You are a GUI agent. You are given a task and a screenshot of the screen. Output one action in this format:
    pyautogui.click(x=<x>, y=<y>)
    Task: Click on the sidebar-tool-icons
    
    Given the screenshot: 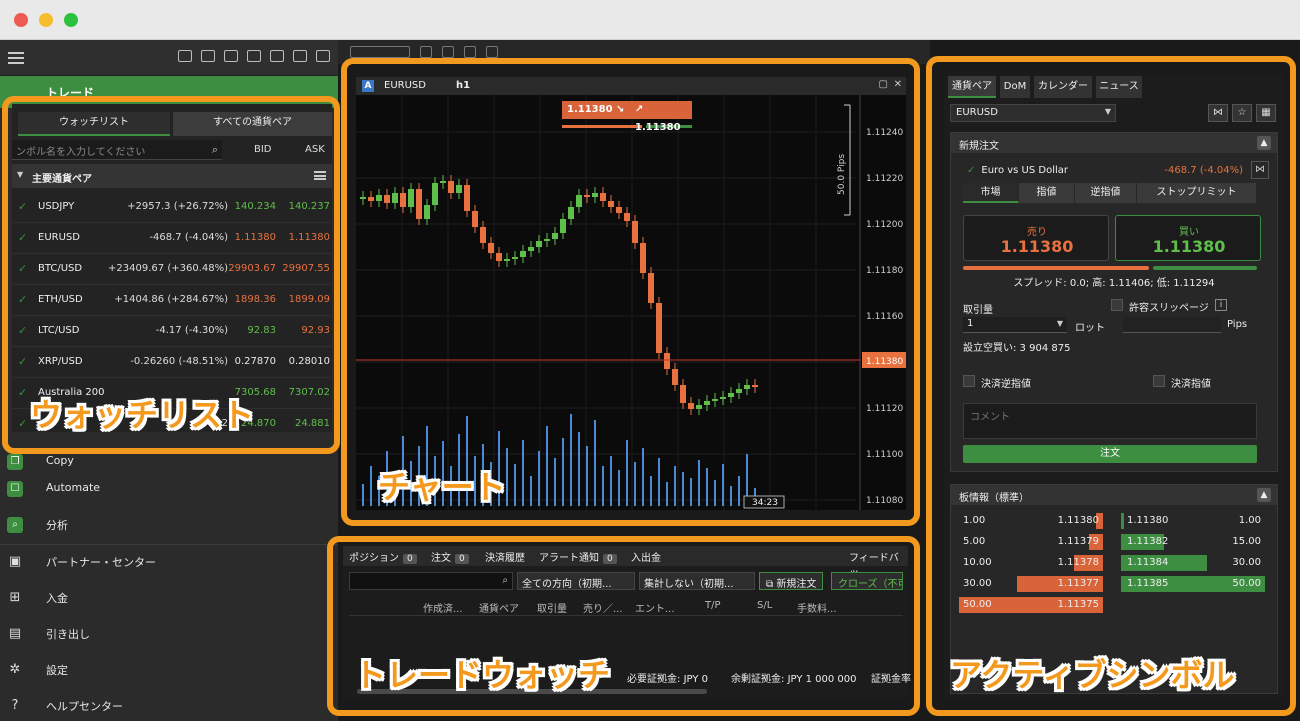 What is the action you would take?
    pyautogui.click(x=254, y=56)
    